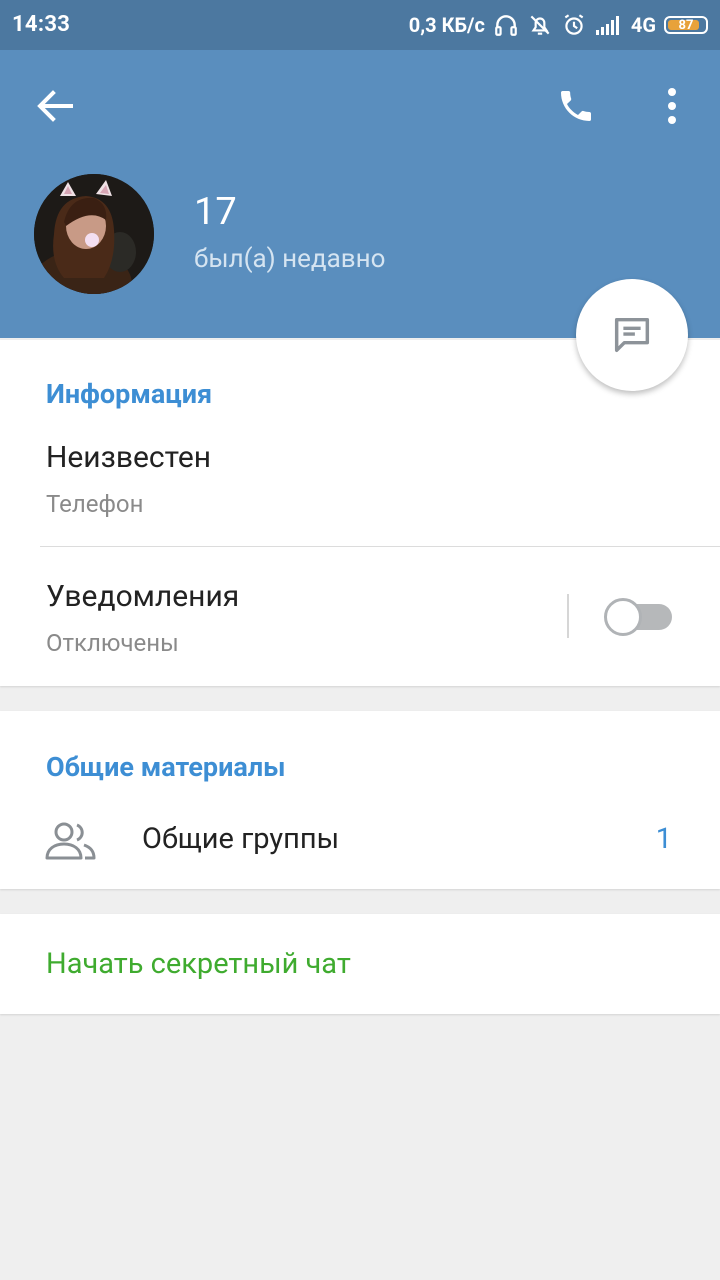 Image resolution: width=720 pixels, height=1280 pixels. I want to click on status-time: 14:33, so click(41, 24).